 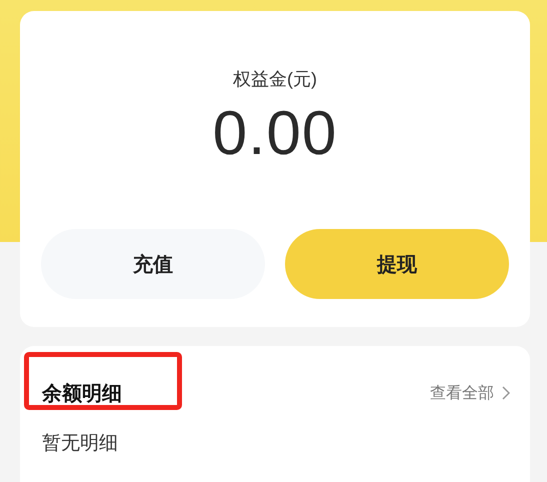 What do you see at coordinates (275, 79) in the screenshot?
I see `balance-label: 权益金(元)` at bounding box center [275, 79].